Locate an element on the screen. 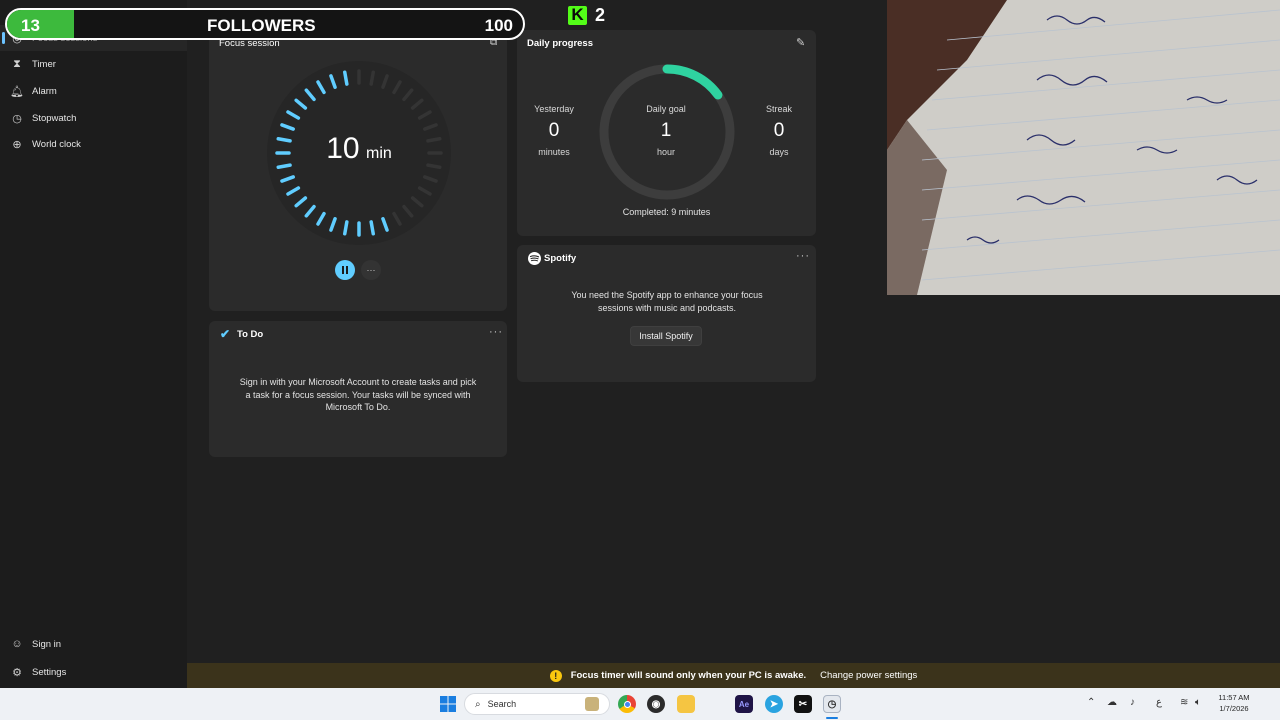 The width and height of the screenshot is (1280, 720). yesterday-label: Yesterday is located at coordinates (554, 109).